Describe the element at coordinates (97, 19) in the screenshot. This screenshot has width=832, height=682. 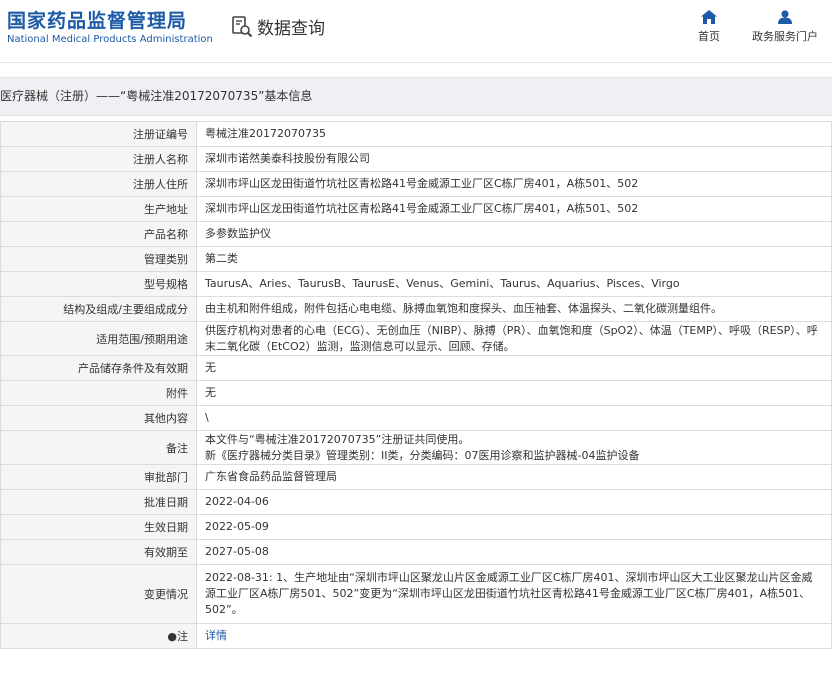
I see `logo-title-cn: 国家药品监督管理局` at that location.